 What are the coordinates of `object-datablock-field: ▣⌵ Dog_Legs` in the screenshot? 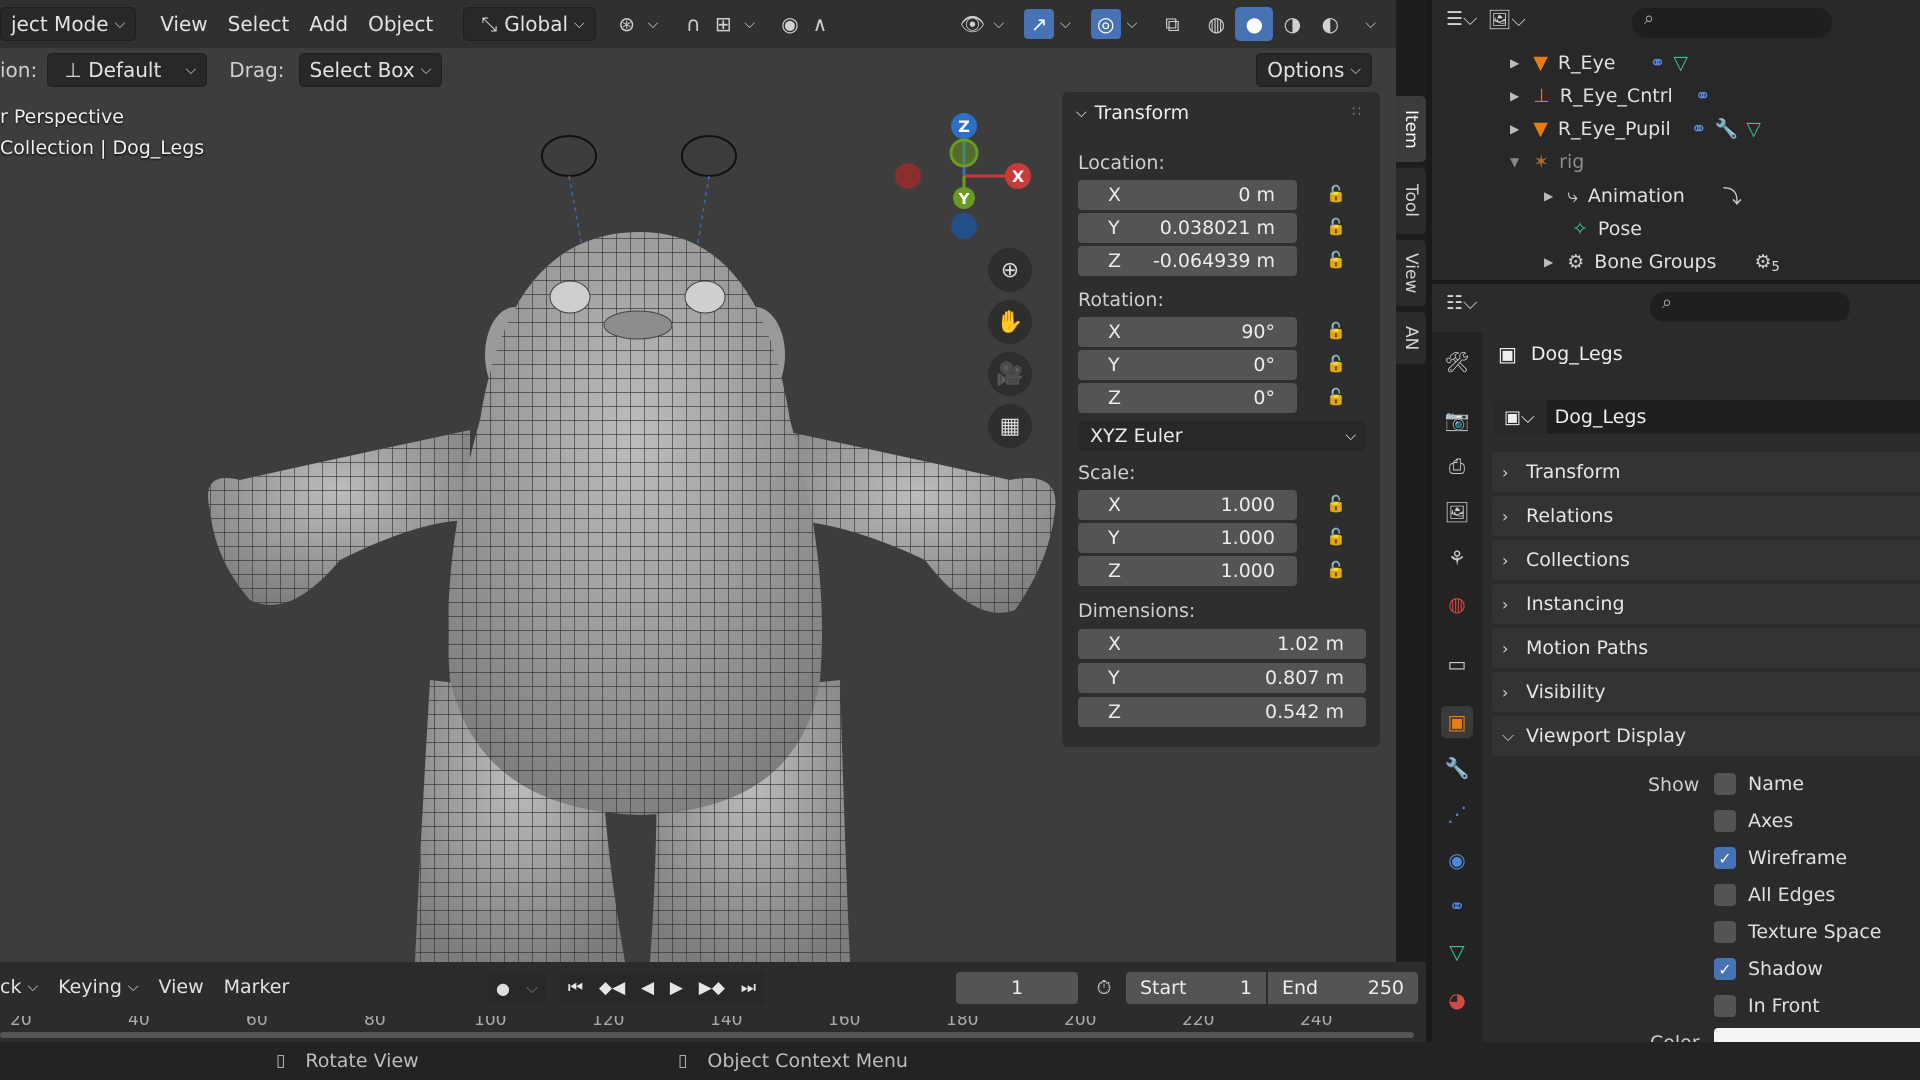 It's located at (1707, 417).